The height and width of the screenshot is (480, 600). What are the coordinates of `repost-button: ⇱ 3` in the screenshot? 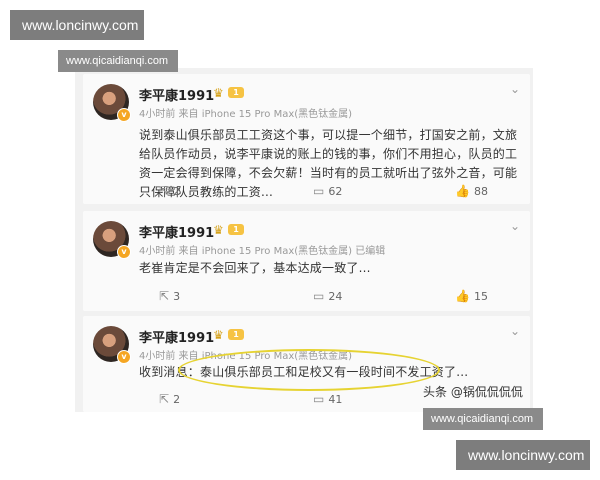 It's located at (169, 296).